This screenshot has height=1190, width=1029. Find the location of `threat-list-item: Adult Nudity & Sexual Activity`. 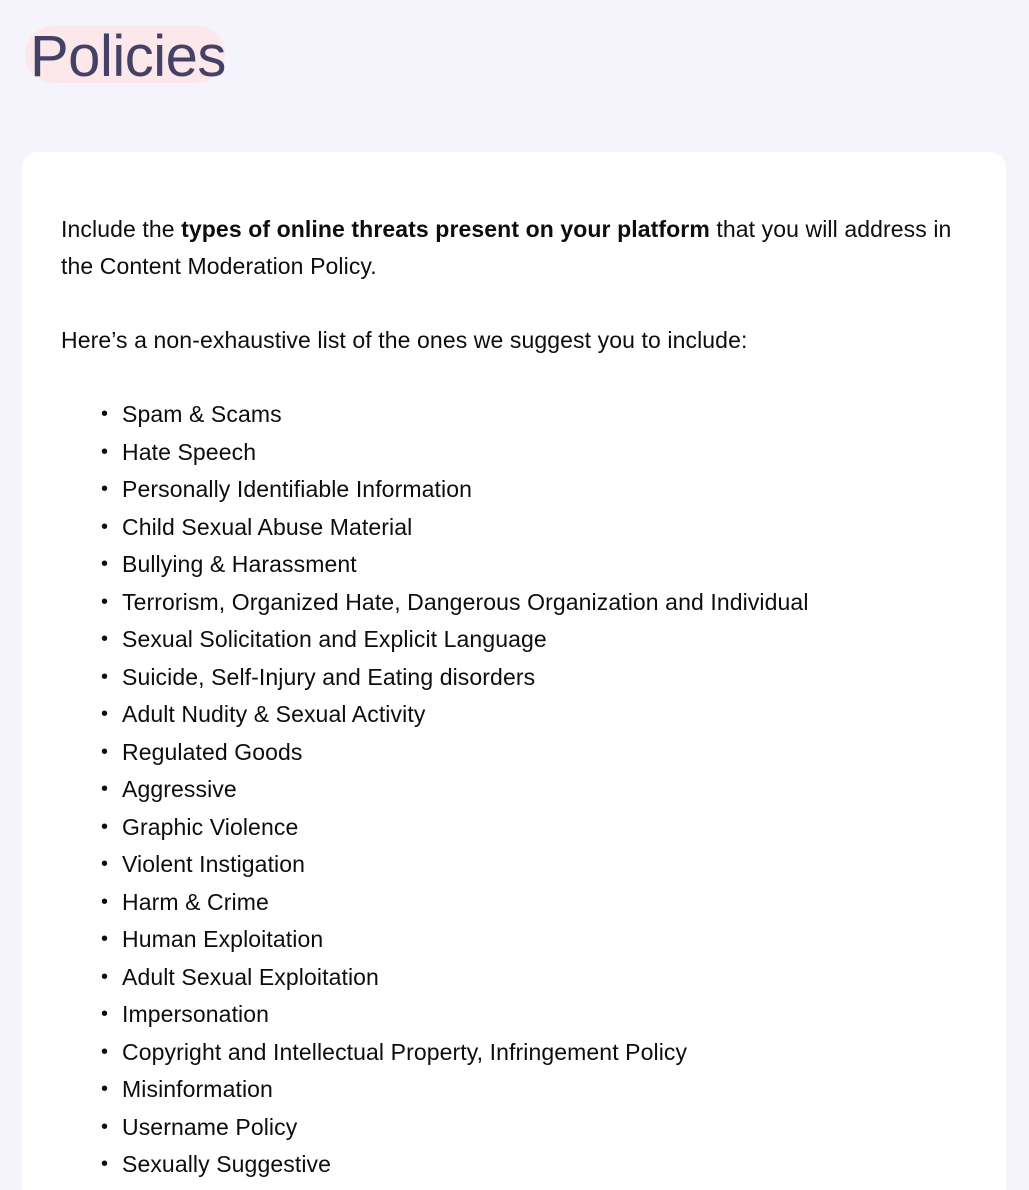

threat-list-item: Adult Nudity & Sexual Activity is located at coordinates (513, 715).